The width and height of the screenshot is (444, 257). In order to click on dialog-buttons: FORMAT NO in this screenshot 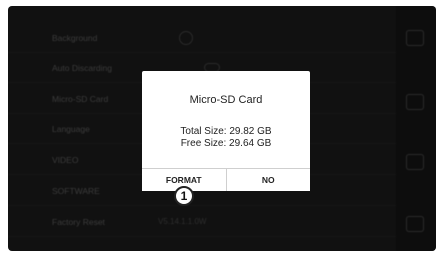, I will do `click(226, 179)`.